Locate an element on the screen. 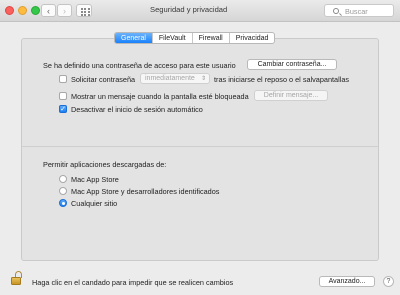 The image size is (400, 295). chevron-right-icon: › is located at coordinates (64, 11).